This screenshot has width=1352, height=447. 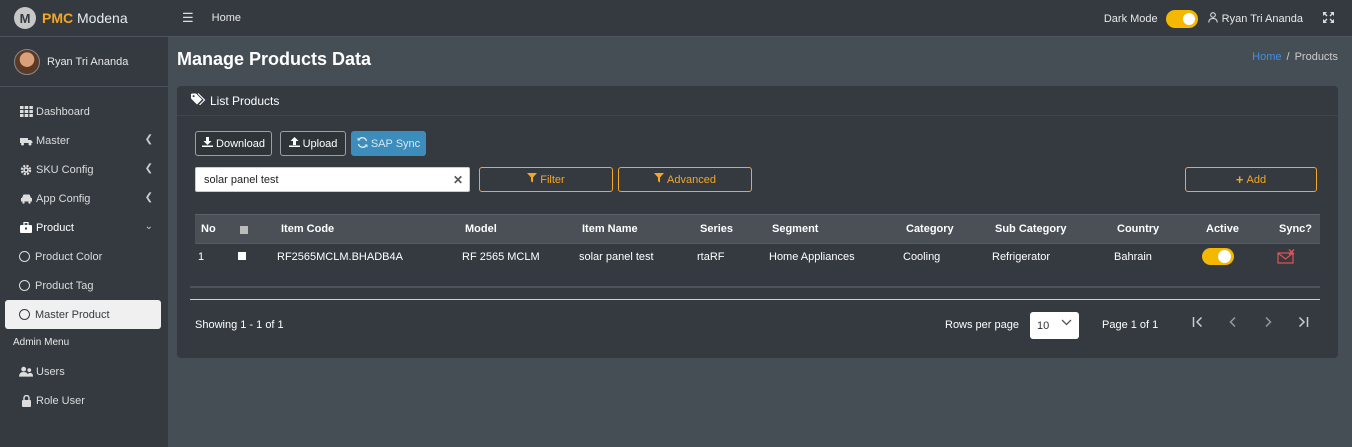 What do you see at coordinates (691, 179) in the screenshot?
I see `advanced-filter-button-label: Advanced` at bounding box center [691, 179].